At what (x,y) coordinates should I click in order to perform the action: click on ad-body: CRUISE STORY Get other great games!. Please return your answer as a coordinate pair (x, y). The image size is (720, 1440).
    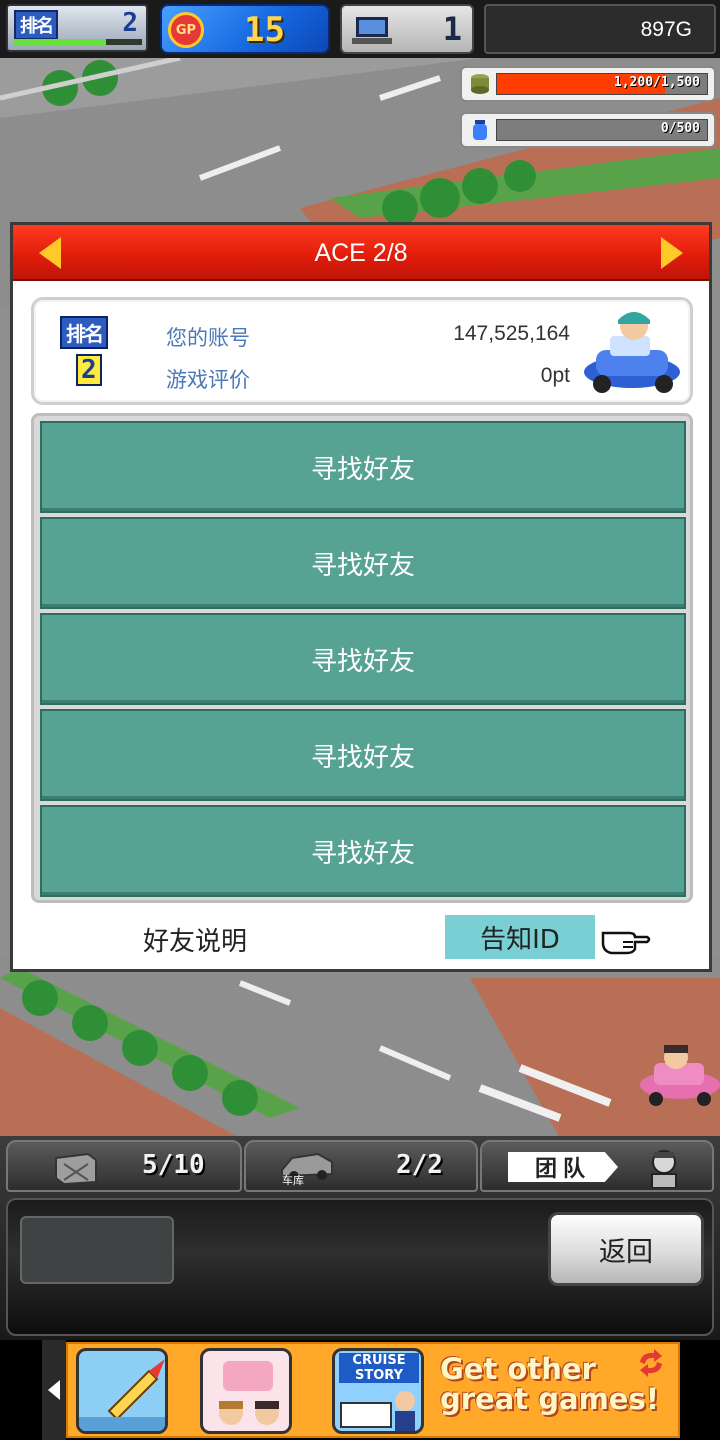
    Looking at the image, I should click on (373, 1390).